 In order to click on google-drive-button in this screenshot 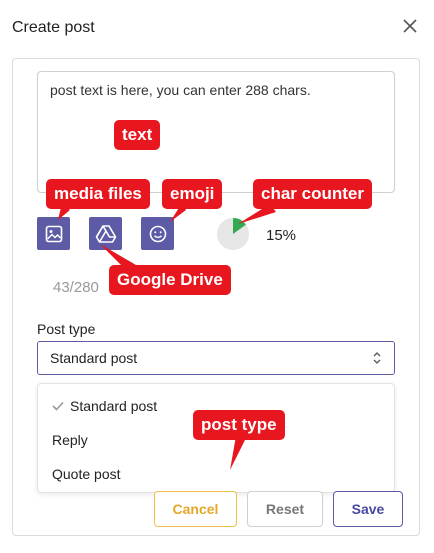, I will do `click(105, 233)`.